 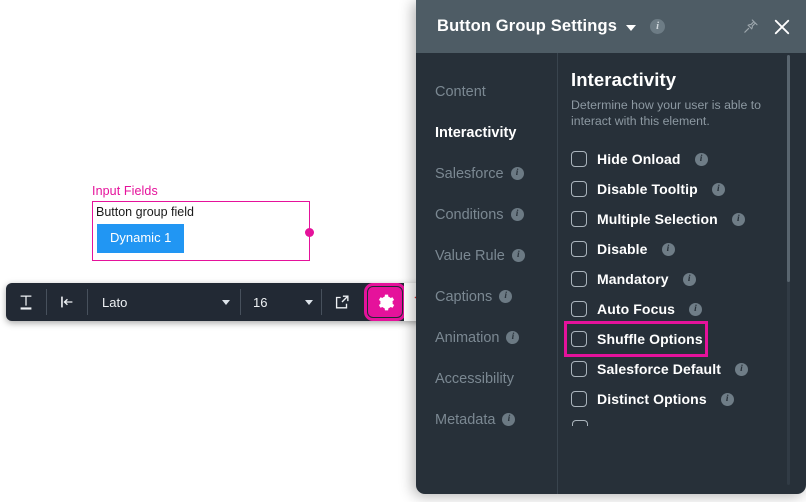 What do you see at coordinates (141, 238) in the screenshot?
I see `dynamic-option-button: Dynamic 1` at bounding box center [141, 238].